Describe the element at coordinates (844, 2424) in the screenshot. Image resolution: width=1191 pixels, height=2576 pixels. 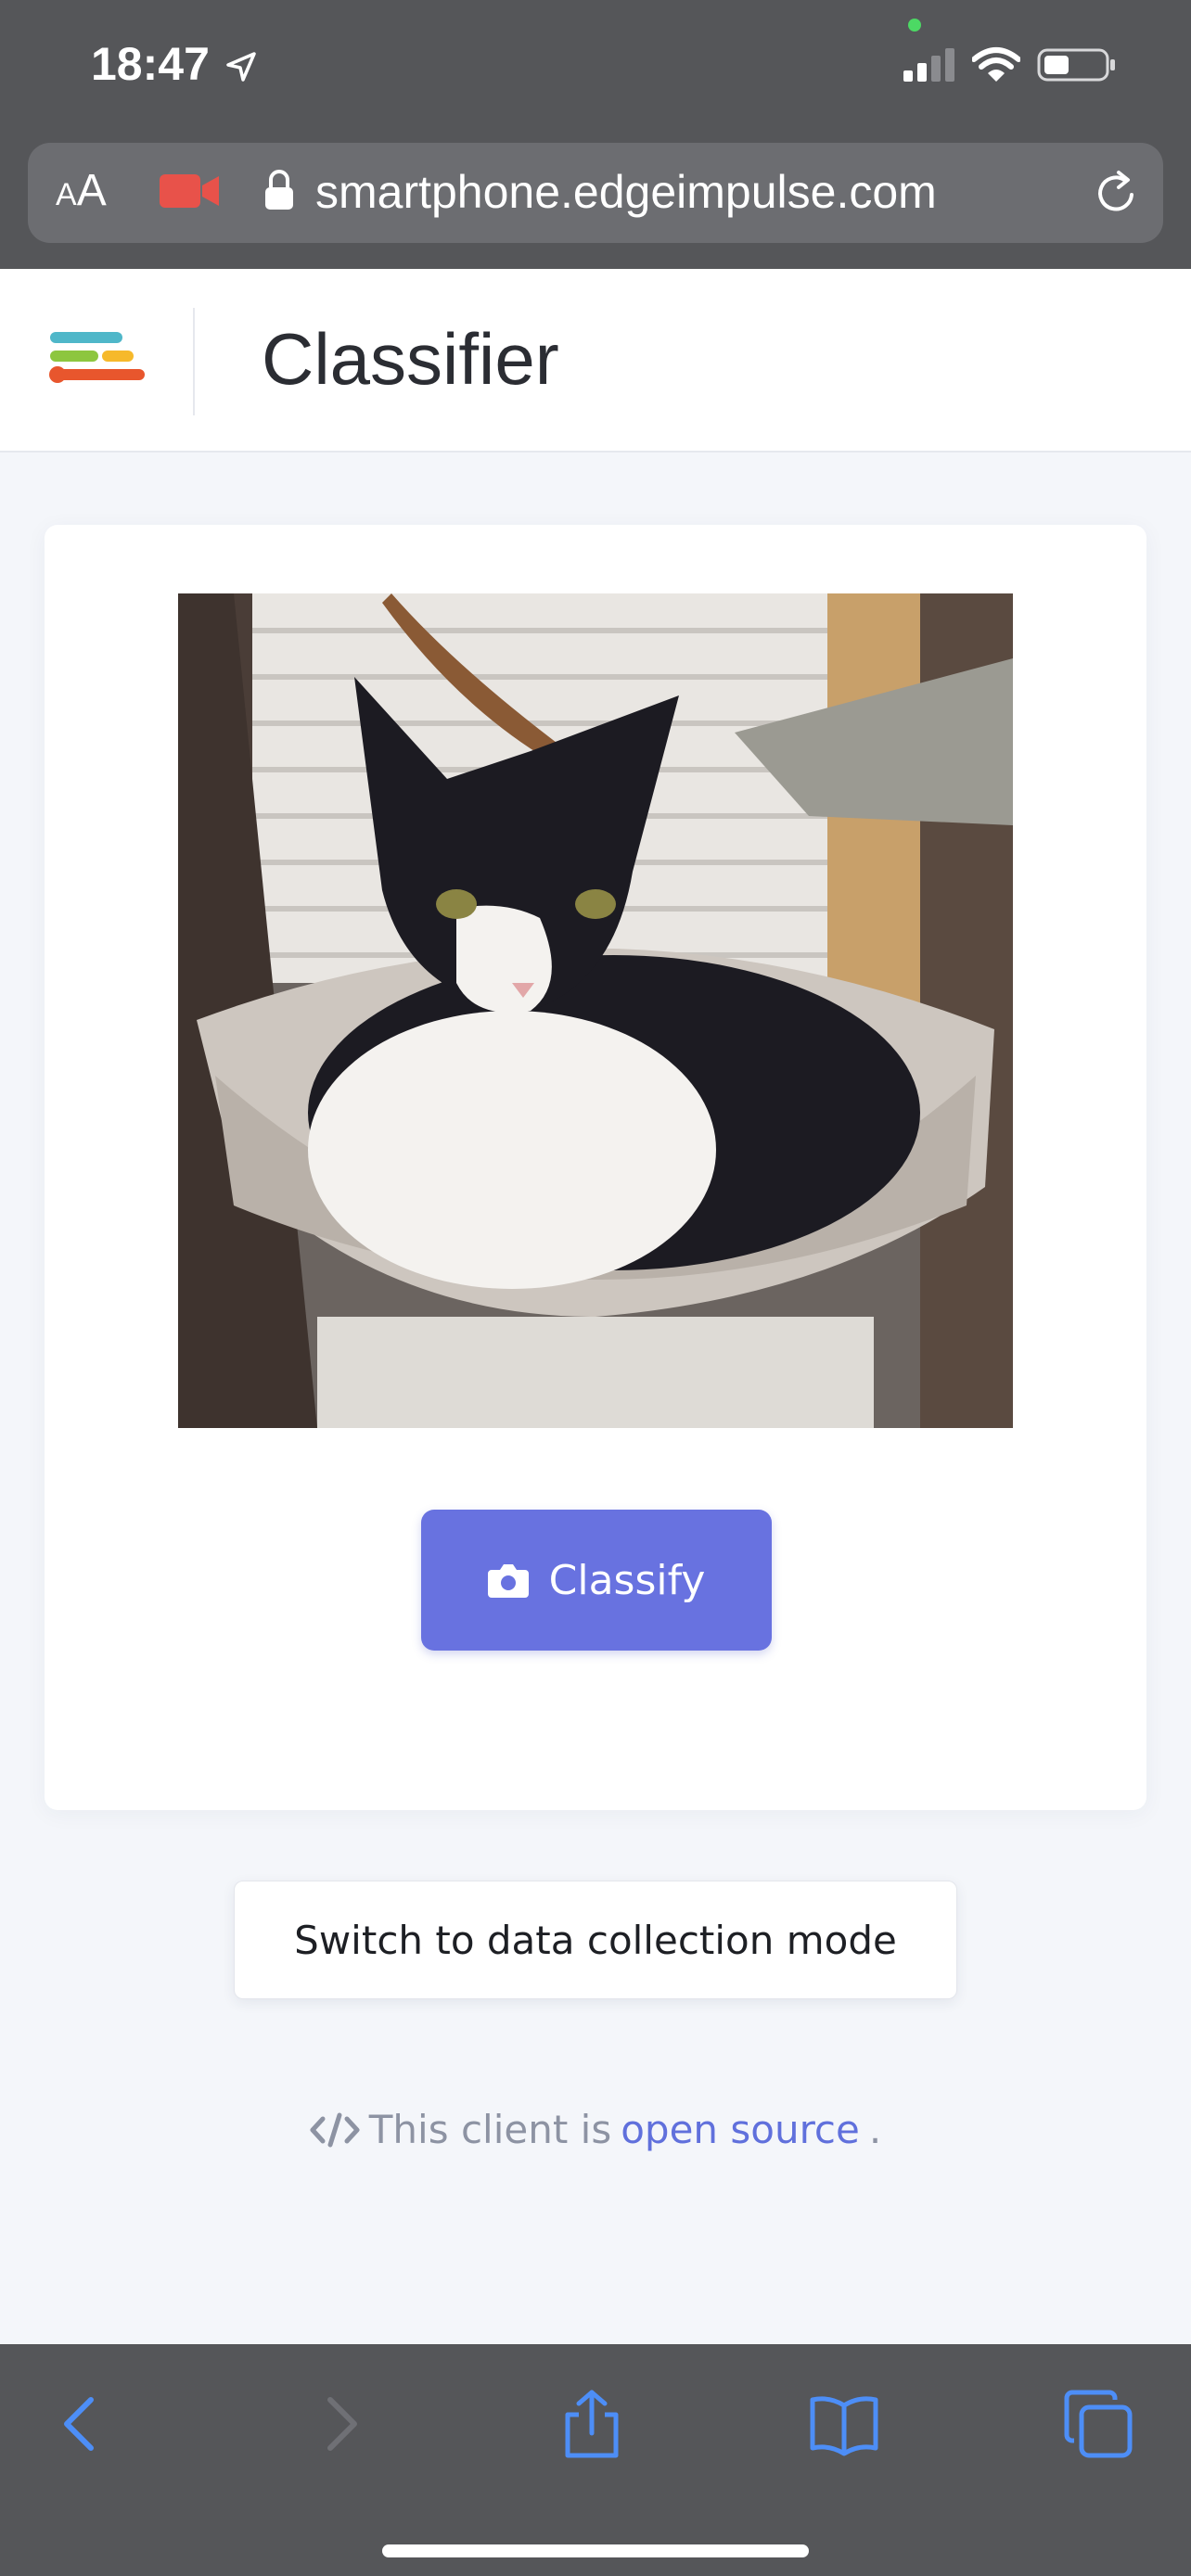
I see `bookmarks-icon` at that location.